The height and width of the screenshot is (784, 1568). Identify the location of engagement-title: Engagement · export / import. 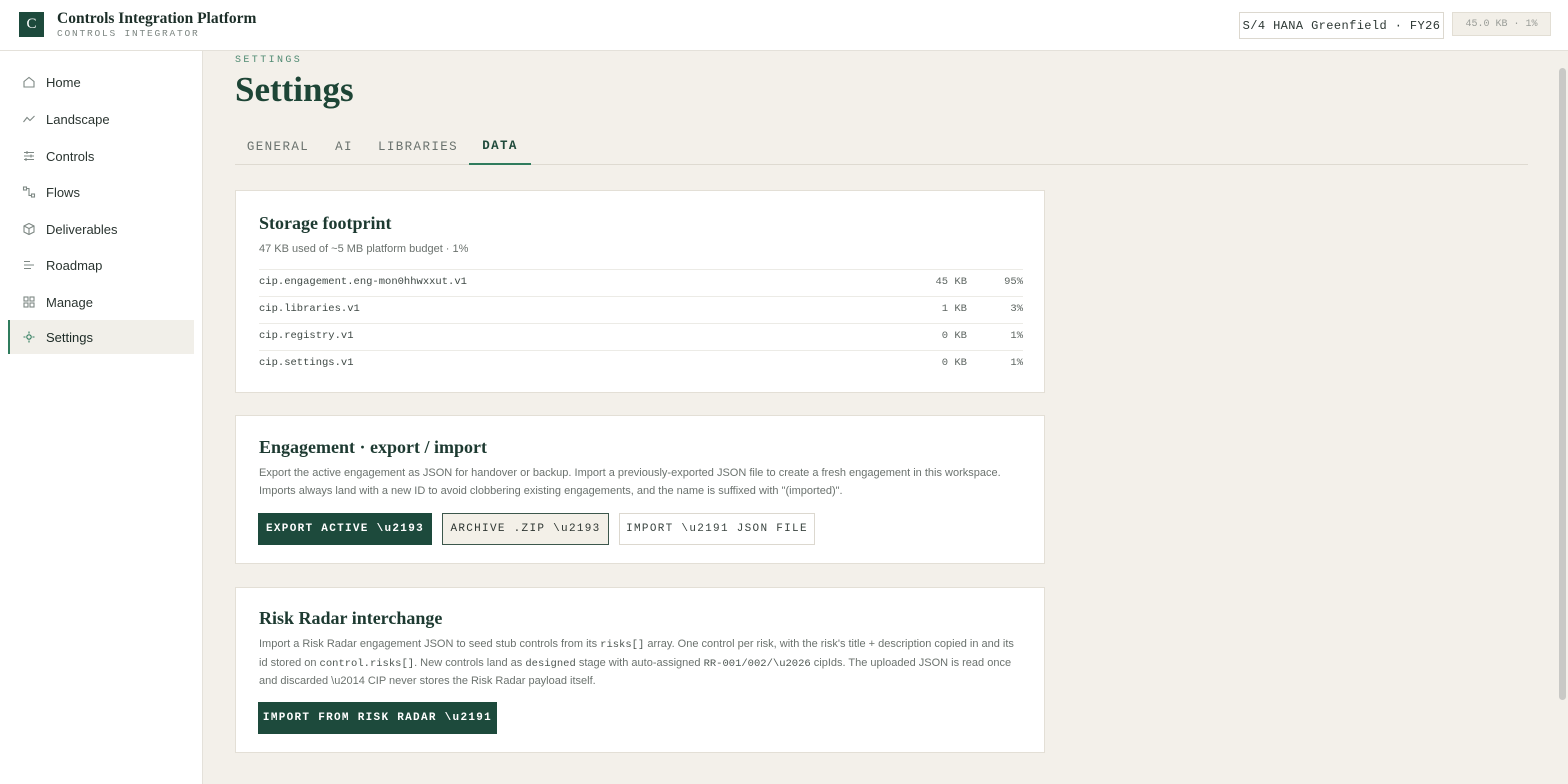
(373, 447).